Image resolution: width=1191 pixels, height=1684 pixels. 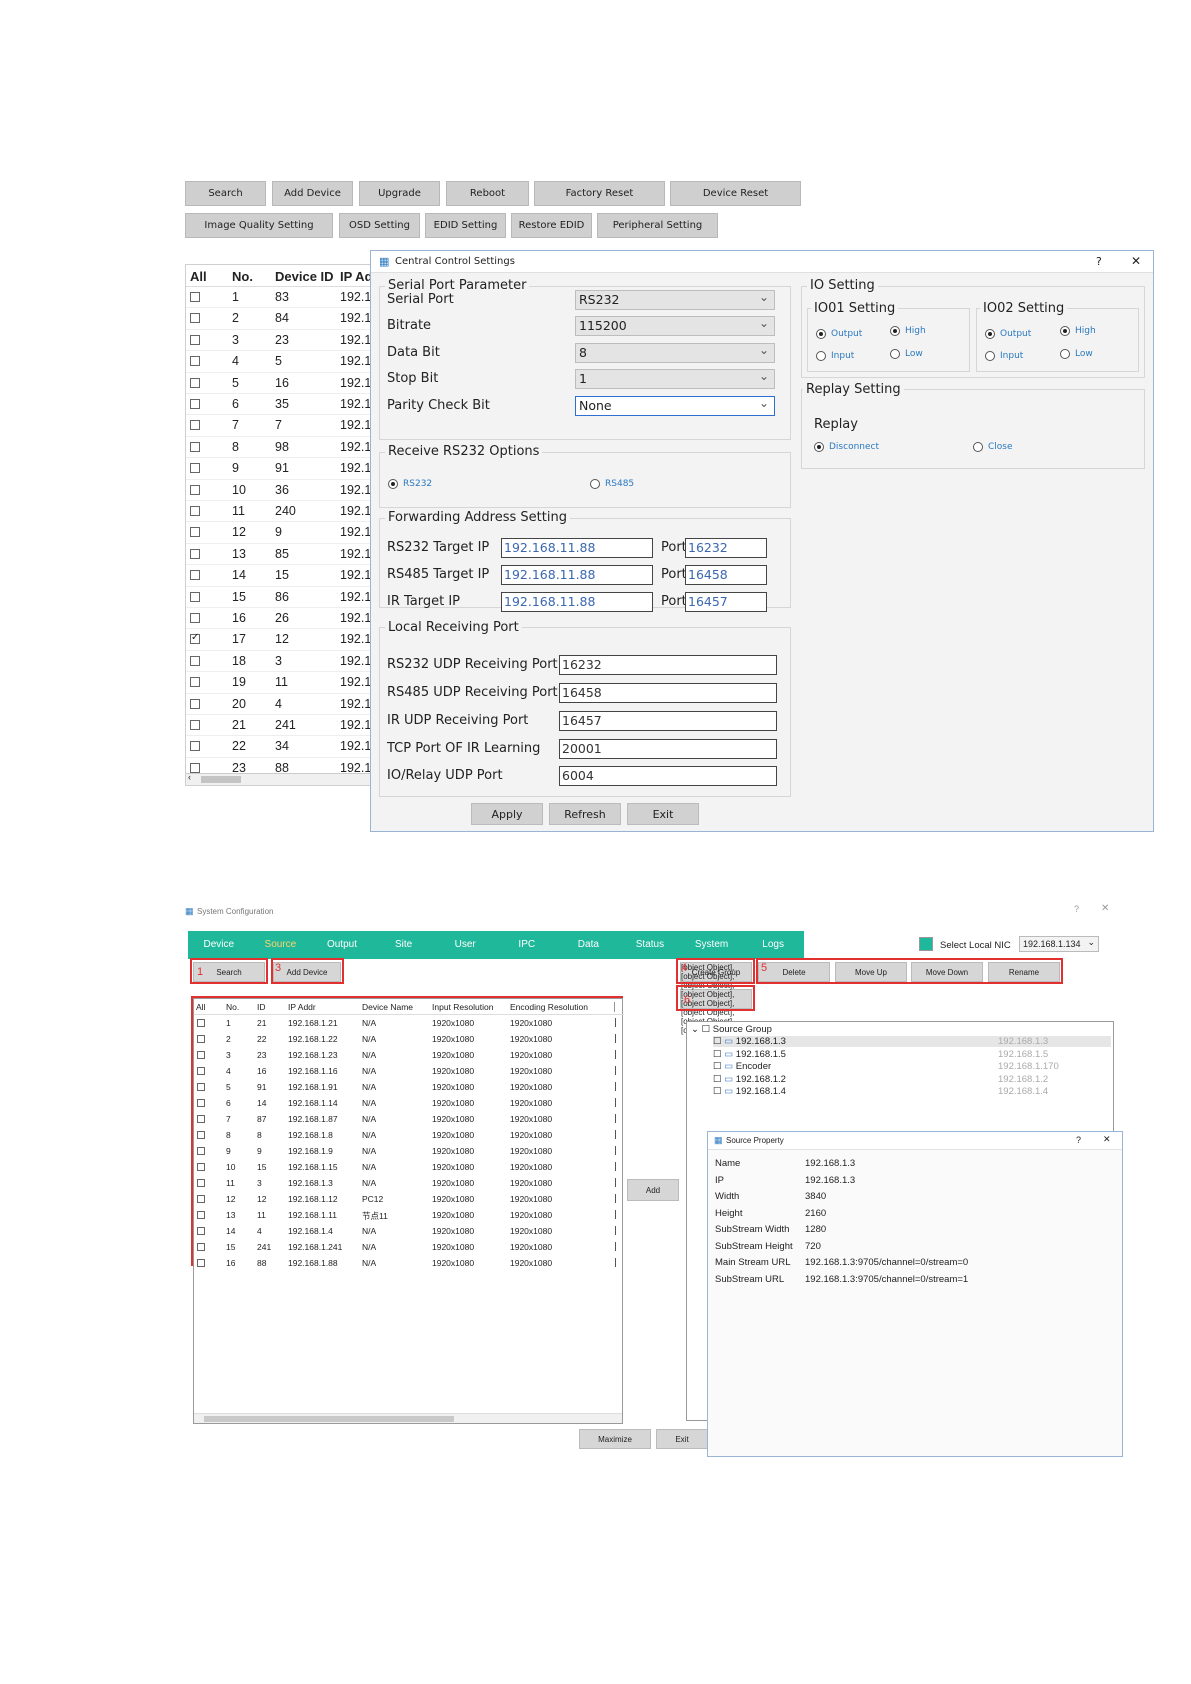 I want to click on serial-select: 1, so click(x=675, y=378).